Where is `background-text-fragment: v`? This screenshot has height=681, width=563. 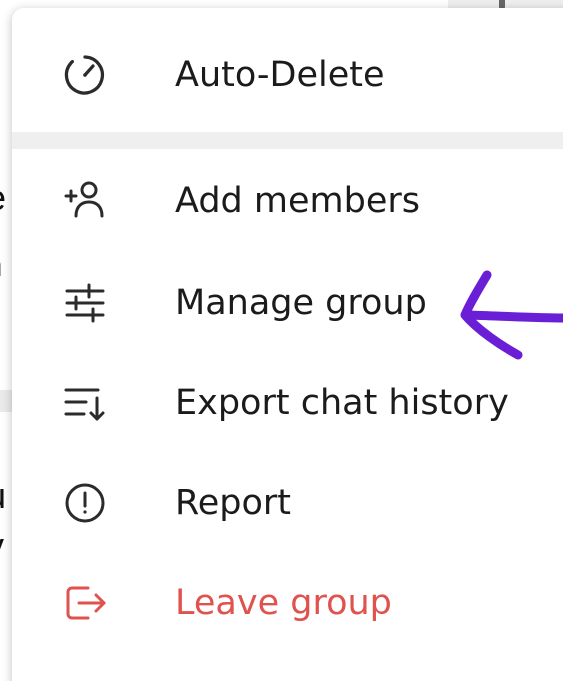 background-text-fragment: v is located at coordinates (2, 546).